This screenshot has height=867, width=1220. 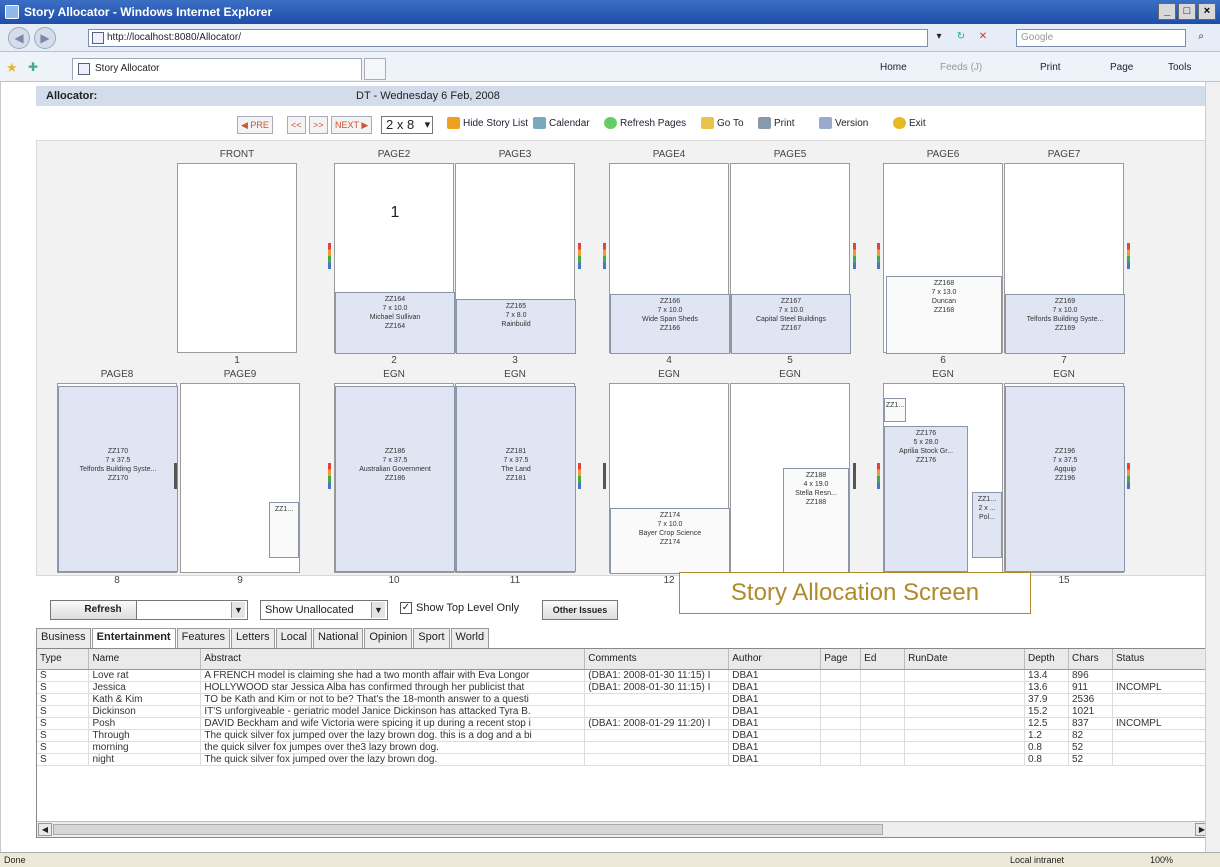 What do you see at coordinates (670, 319) in the screenshot?
I see `story-text: Wide Span Sheds` at bounding box center [670, 319].